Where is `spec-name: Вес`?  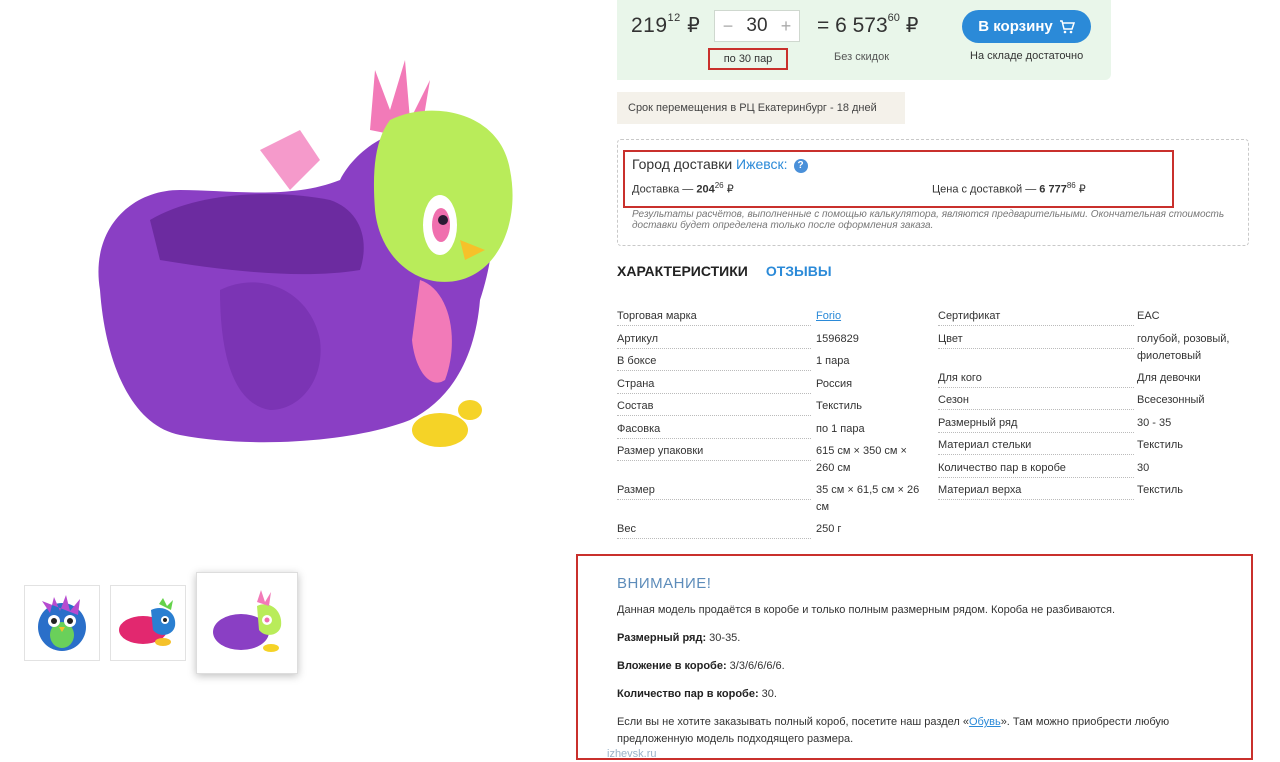 spec-name: Вес is located at coordinates (714, 530).